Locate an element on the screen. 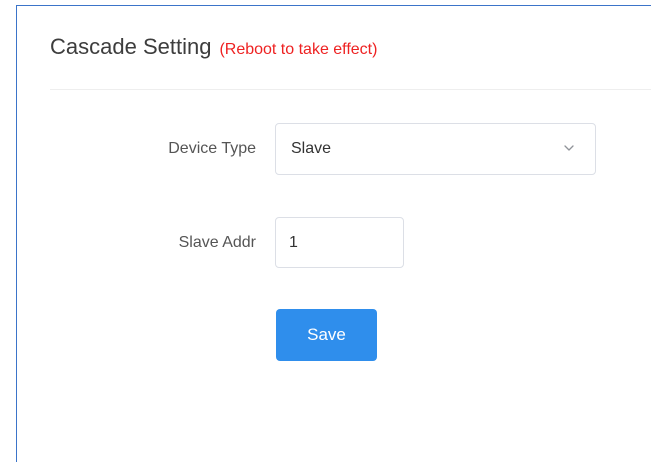 Image resolution: width=651 pixels, height=462 pixels. slave-addr-input is located at coordinates (339, 242).